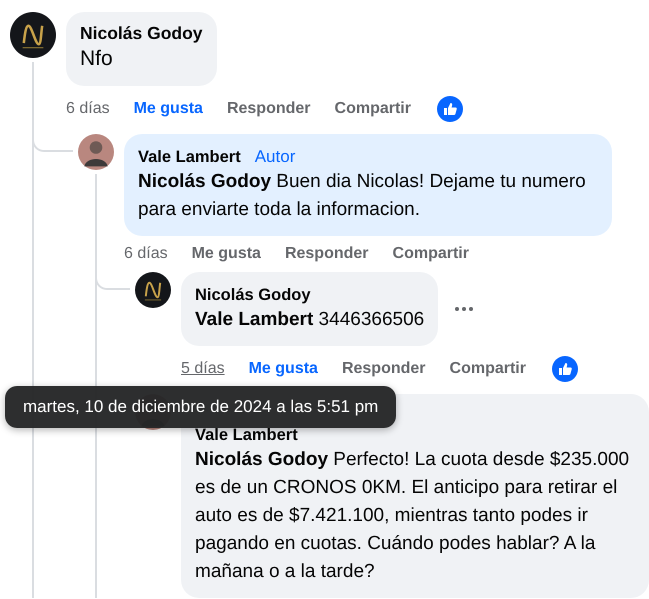 Image resolution: width=649 pixels, height=599 pixels. I want to click on comment-text: Nicolás Godoy Buen dia Nicolas! Dejame tu numero para enviarte toda la informacion., so click(362, 196).